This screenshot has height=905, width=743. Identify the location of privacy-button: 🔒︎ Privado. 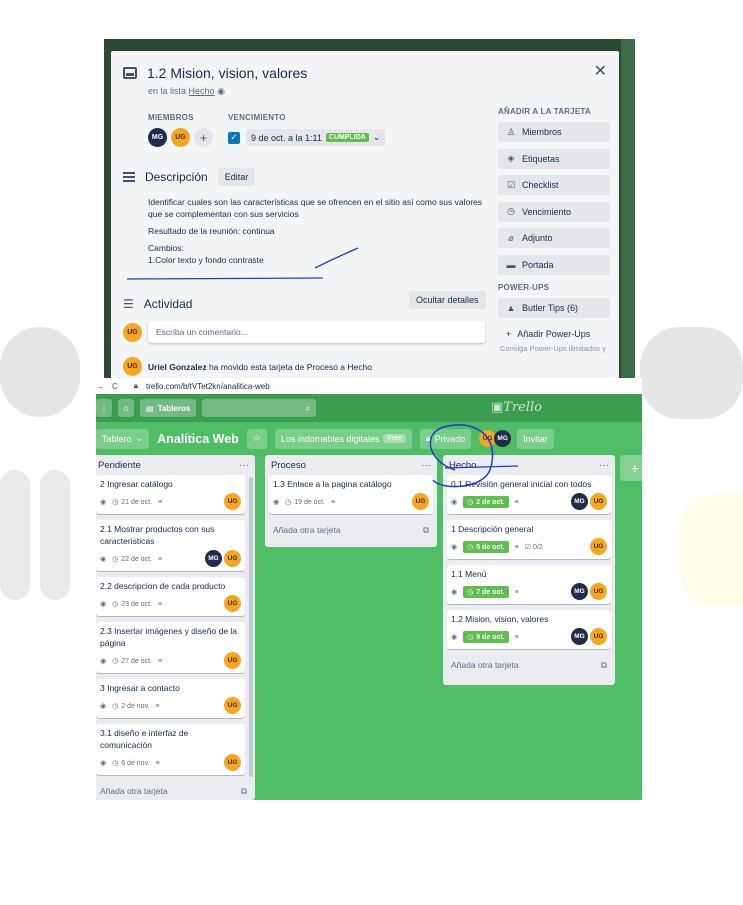
(445, 438).